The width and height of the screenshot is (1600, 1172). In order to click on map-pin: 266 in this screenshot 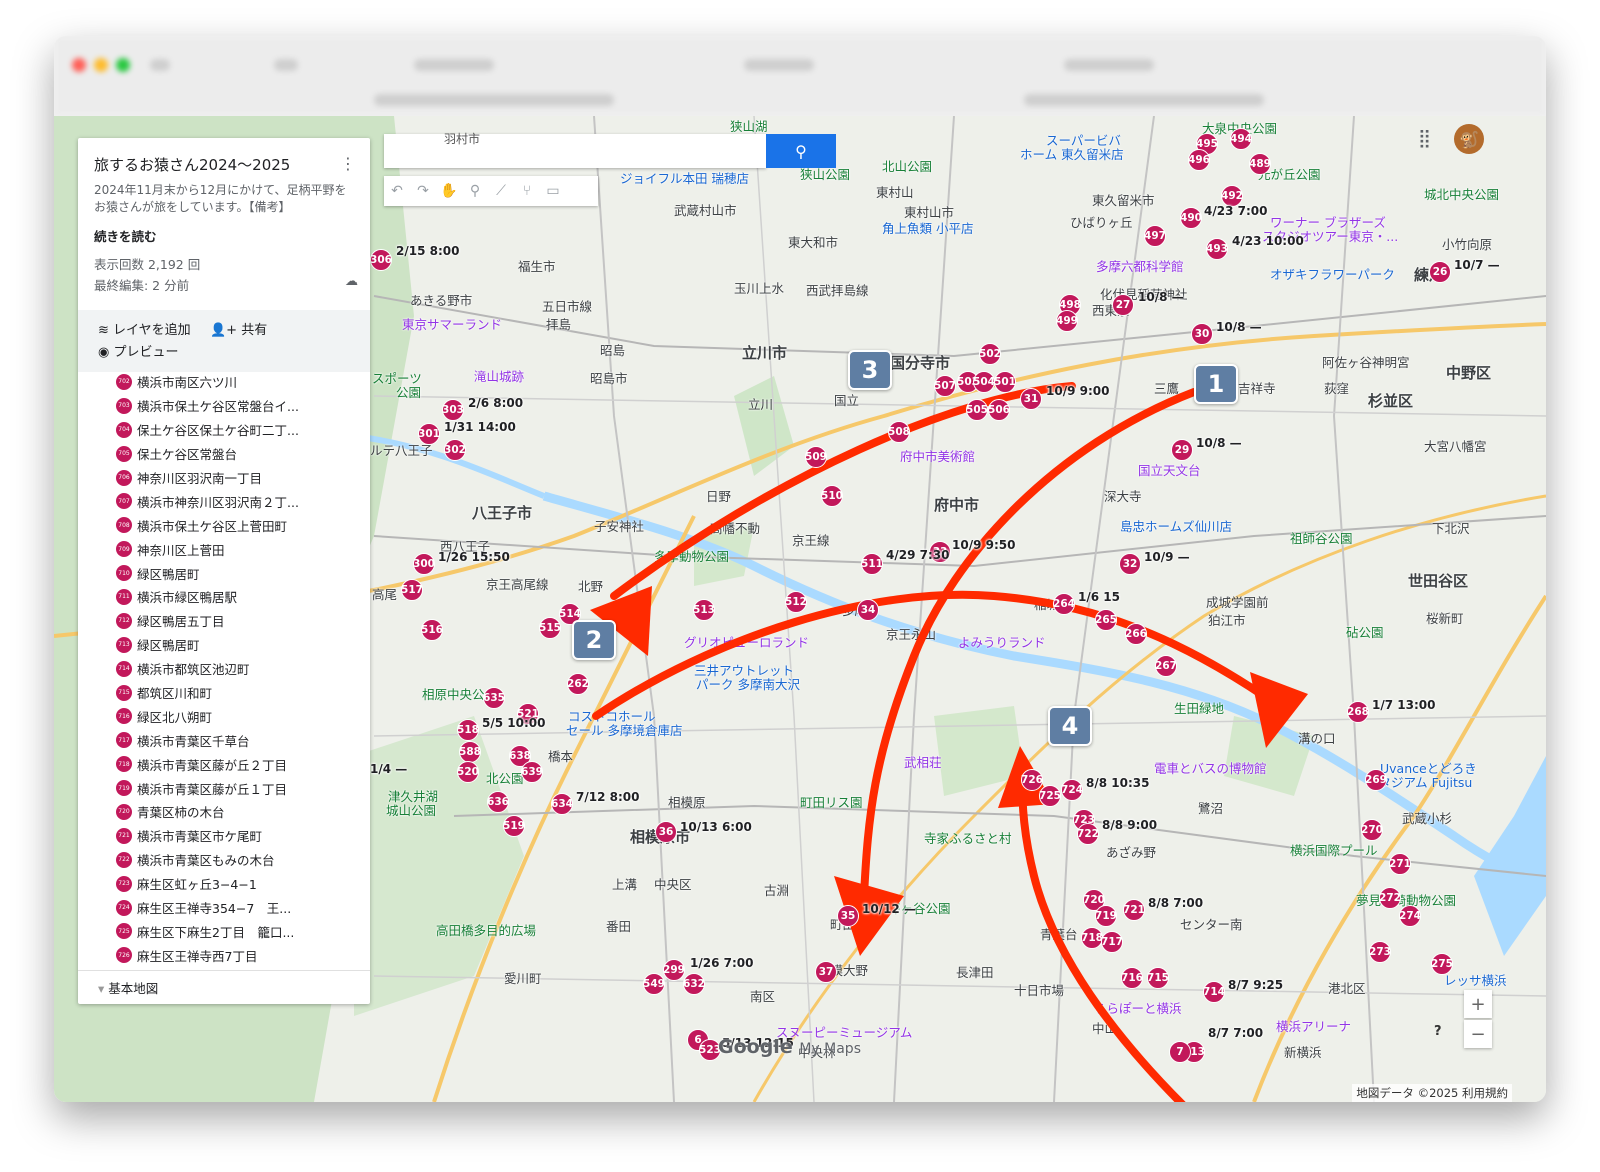, I will do `click(1136, 634)`.